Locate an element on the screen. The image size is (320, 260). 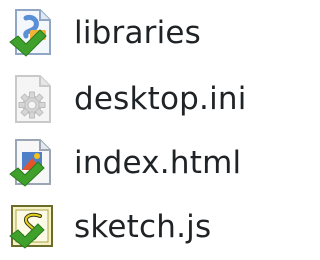
html-document-icon is located at coordinates (33, 163).